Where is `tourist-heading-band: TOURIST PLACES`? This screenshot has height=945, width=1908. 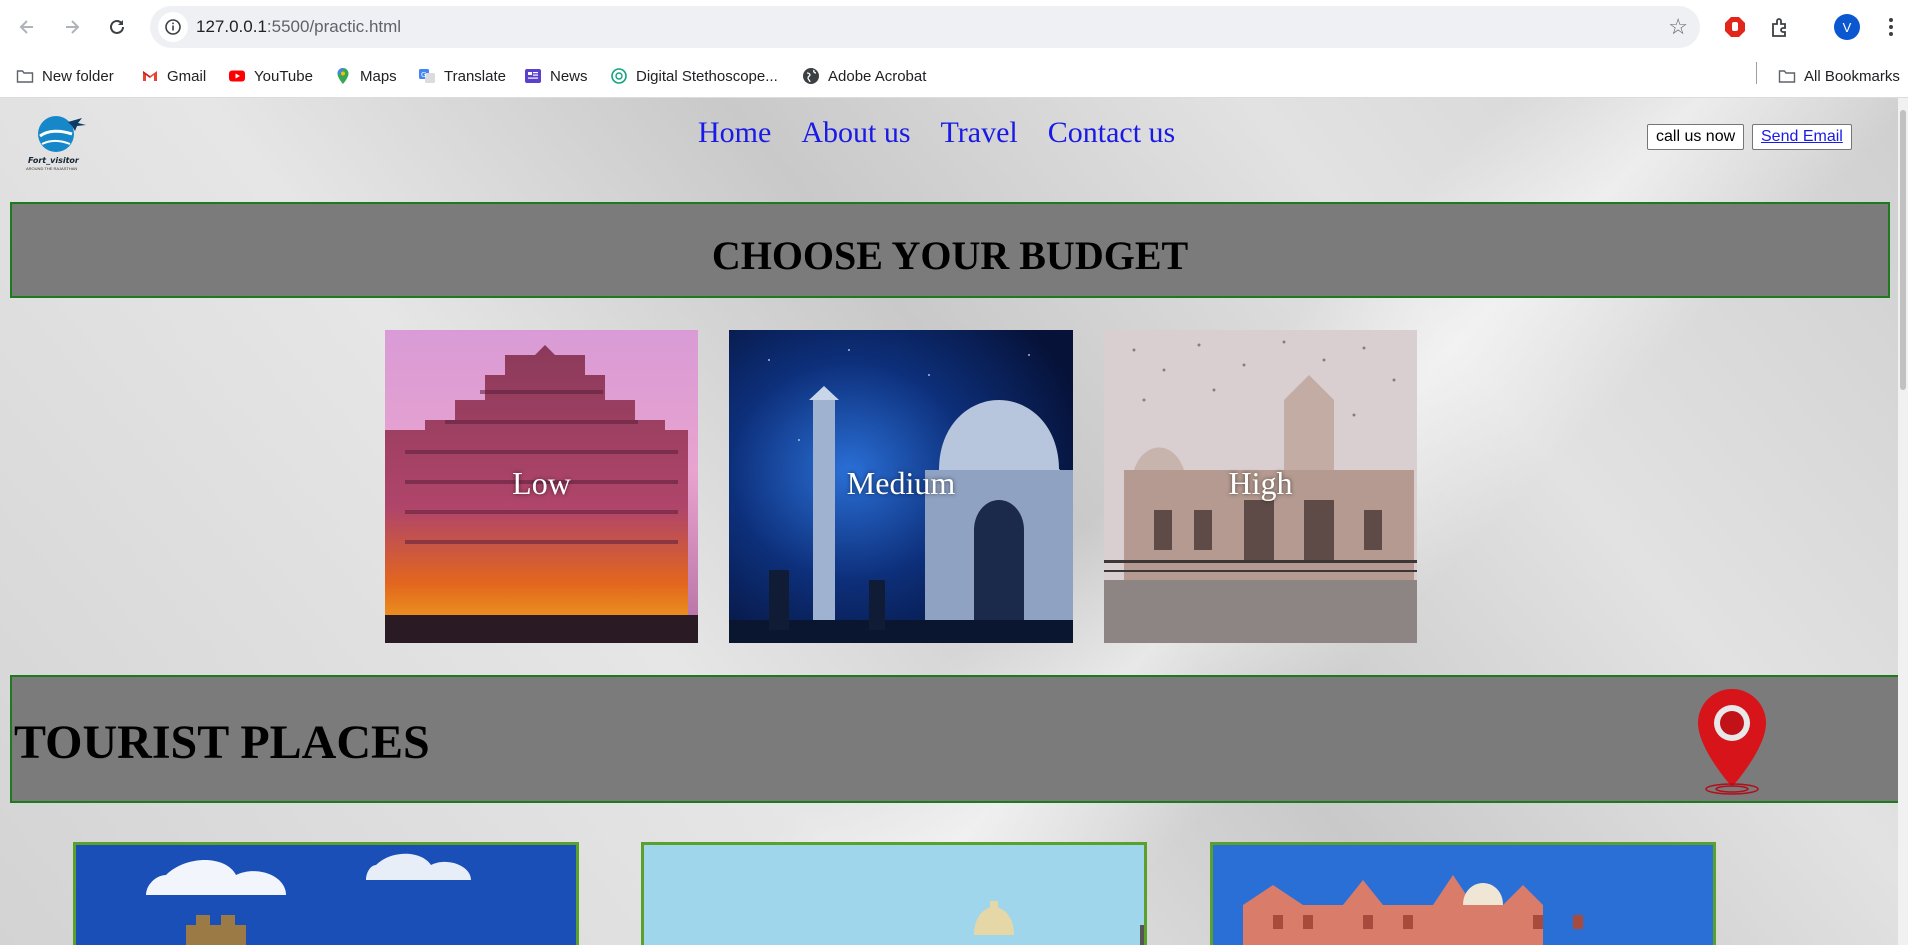
tourist-heading-band: TOURIST PLACES is located at coordinates (954, 739).